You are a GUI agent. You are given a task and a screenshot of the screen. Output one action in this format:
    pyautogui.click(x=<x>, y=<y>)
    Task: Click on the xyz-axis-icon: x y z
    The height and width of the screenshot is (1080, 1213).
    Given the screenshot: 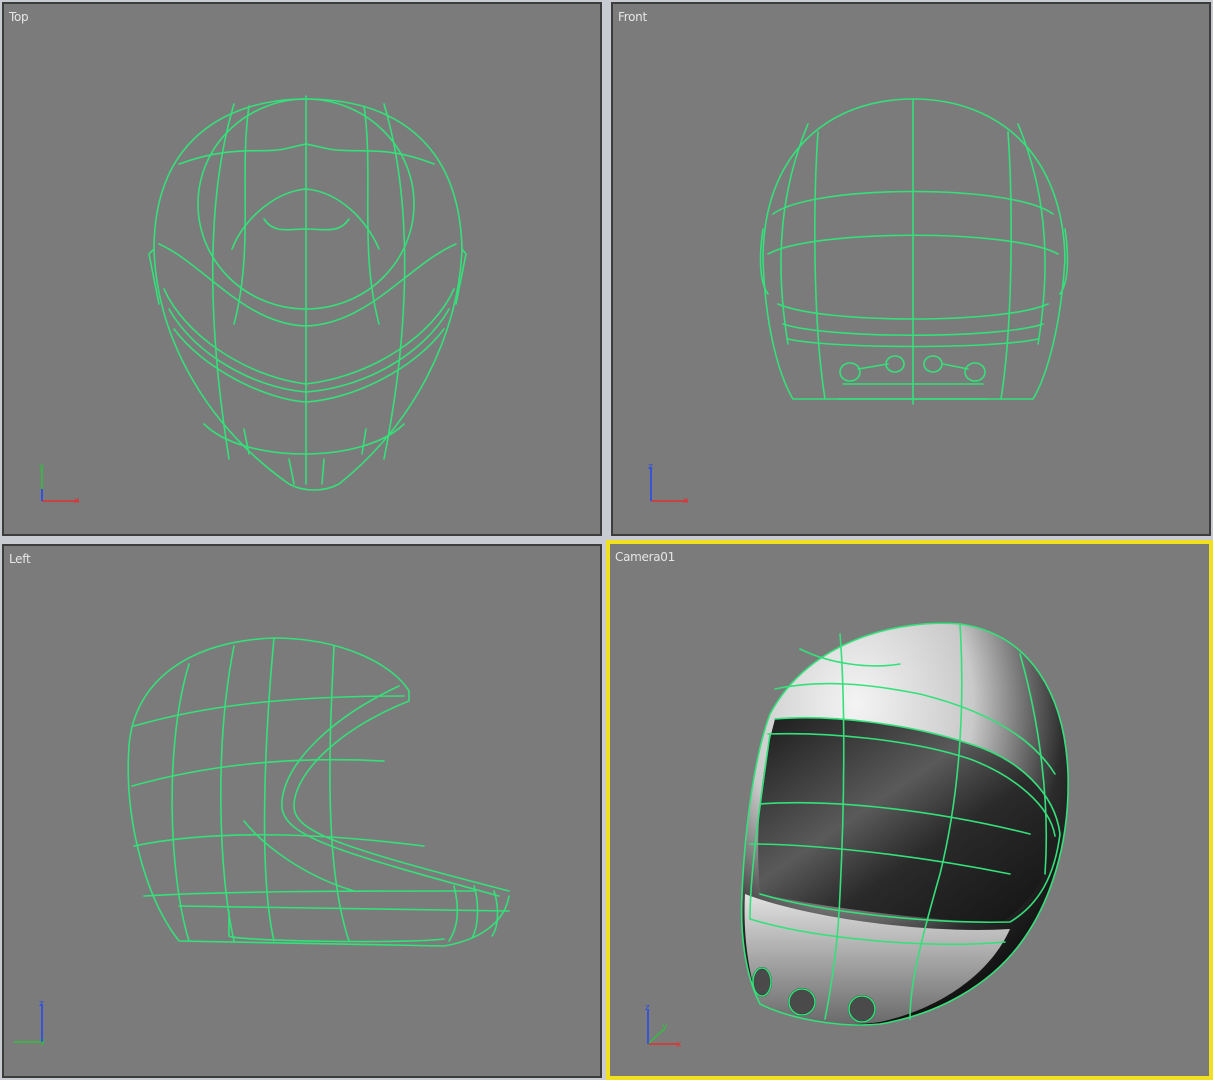 What is the action you would take?
    pyautogui.click(x=663, y=1026)
    